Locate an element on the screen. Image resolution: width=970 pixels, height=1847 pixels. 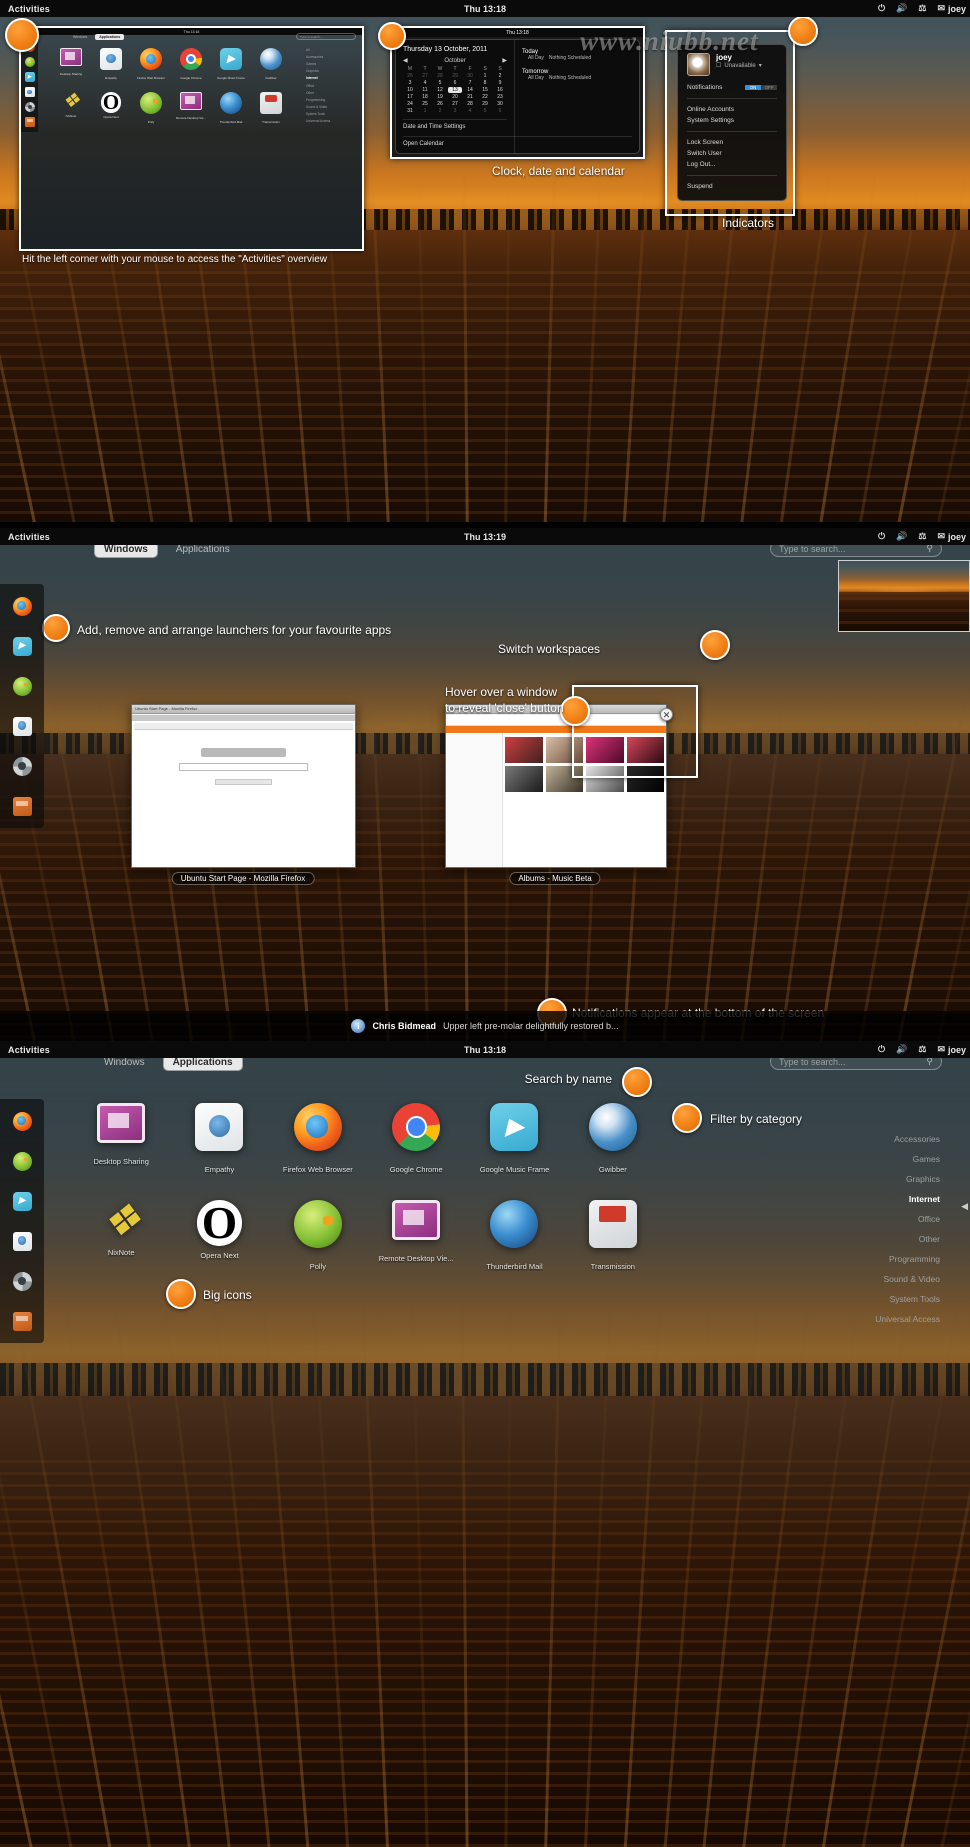
category-system-tools: System Tools is located at coordinates (876, 1299).